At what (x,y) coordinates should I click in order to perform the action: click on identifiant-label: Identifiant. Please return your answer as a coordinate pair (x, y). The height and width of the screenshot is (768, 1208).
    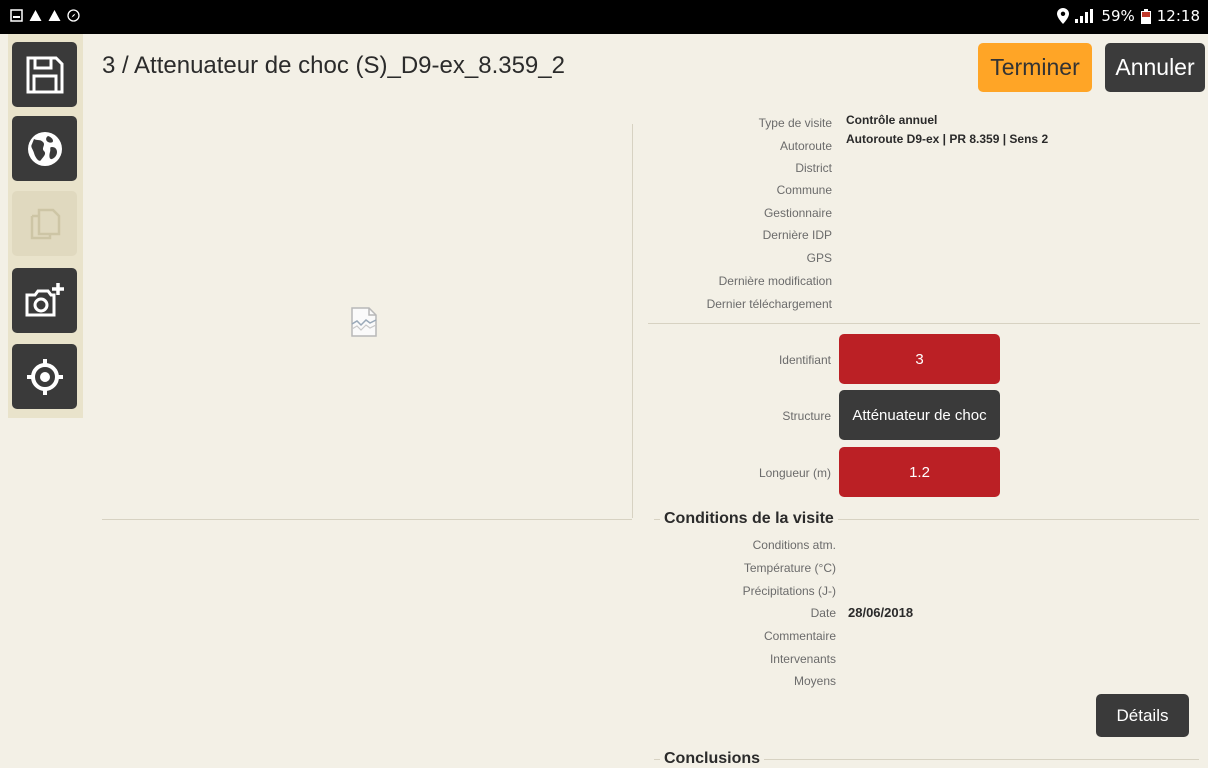
    Looking at the image, I should click on (804, 360).